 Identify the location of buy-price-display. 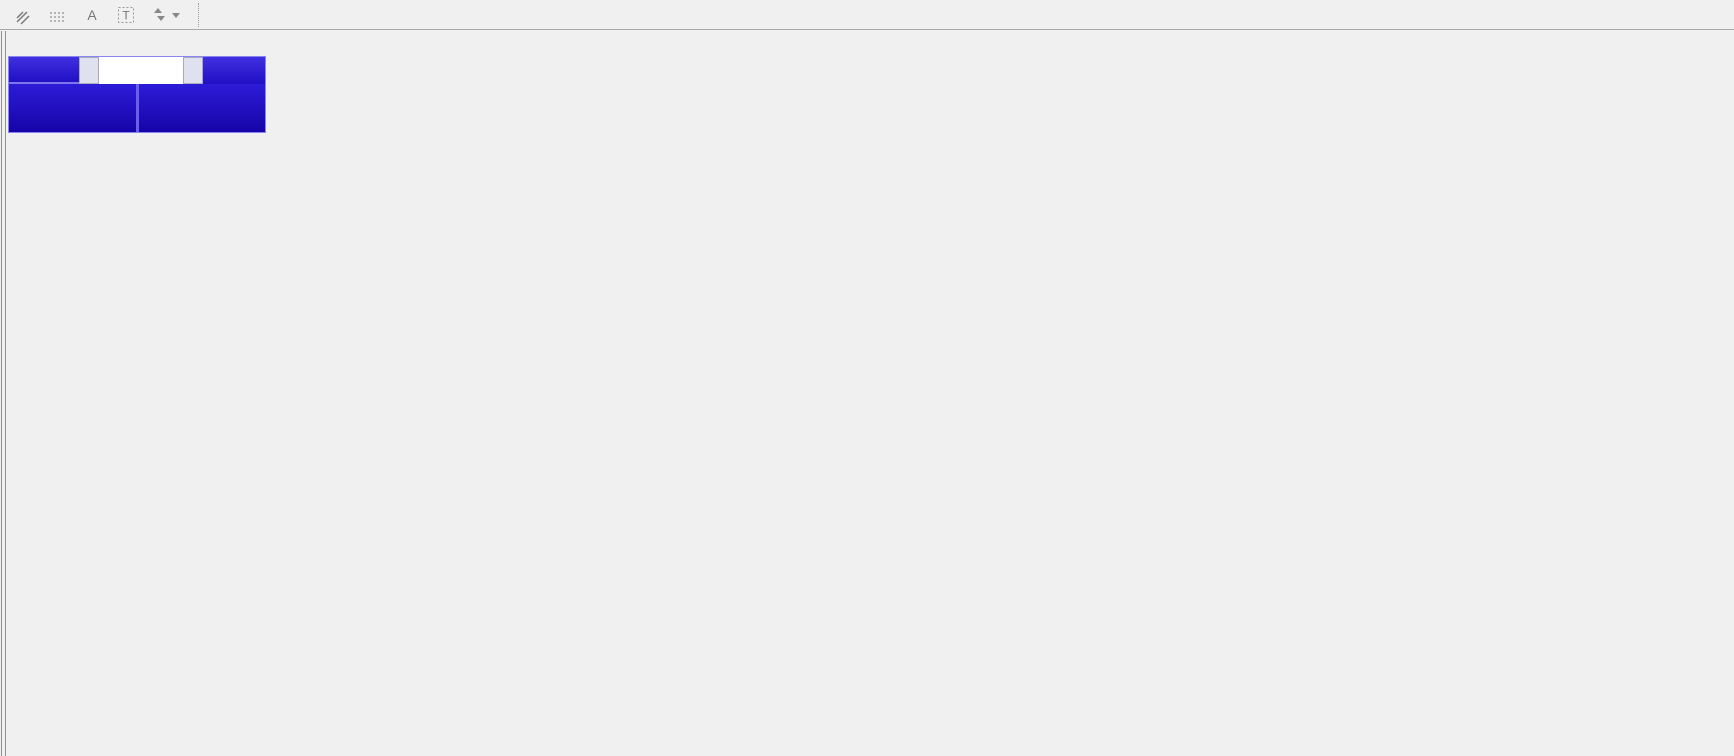
(201, 108).